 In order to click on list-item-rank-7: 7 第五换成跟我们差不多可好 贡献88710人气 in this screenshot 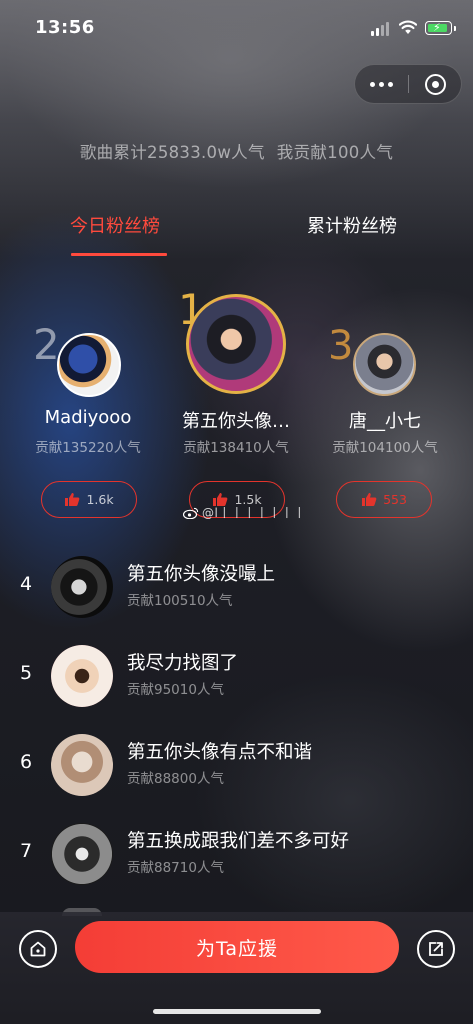, I will do `click(236, 853)`.